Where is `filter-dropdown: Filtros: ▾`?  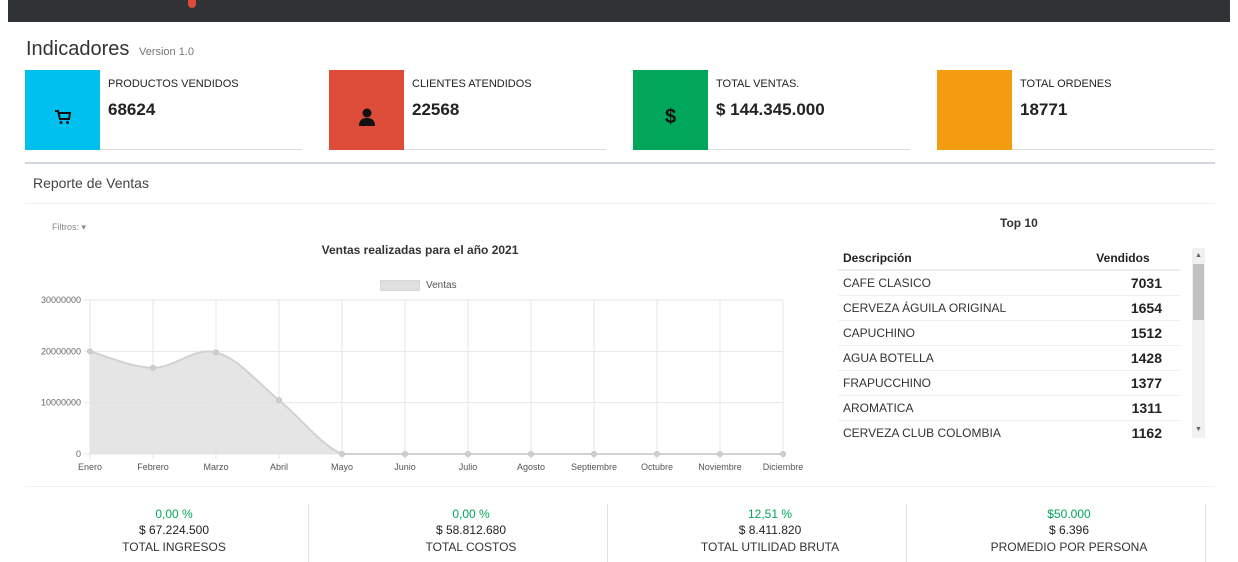
filter-dropdown: Filtros: ▾ is located at coordinates (69, 227).